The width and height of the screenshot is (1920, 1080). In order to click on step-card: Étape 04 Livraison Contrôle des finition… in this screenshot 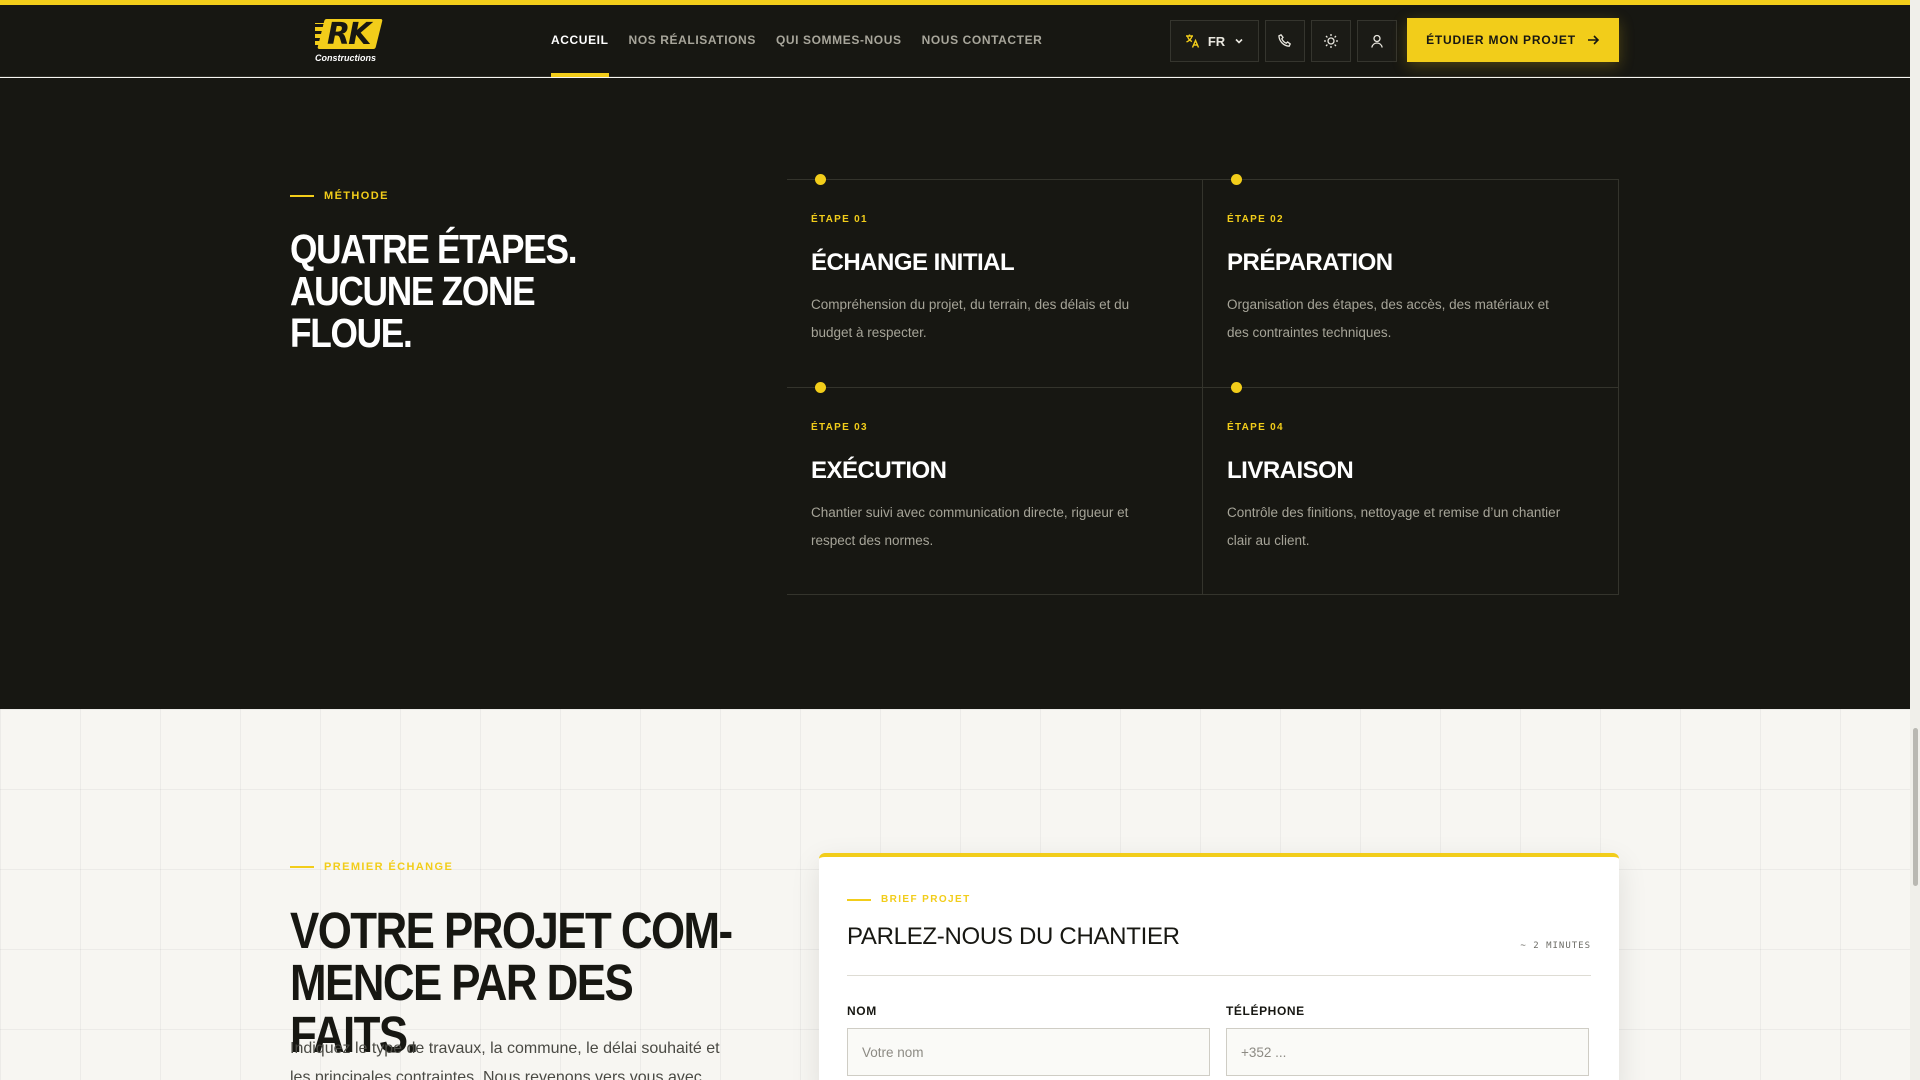, I will do `click(1411, 488)`.